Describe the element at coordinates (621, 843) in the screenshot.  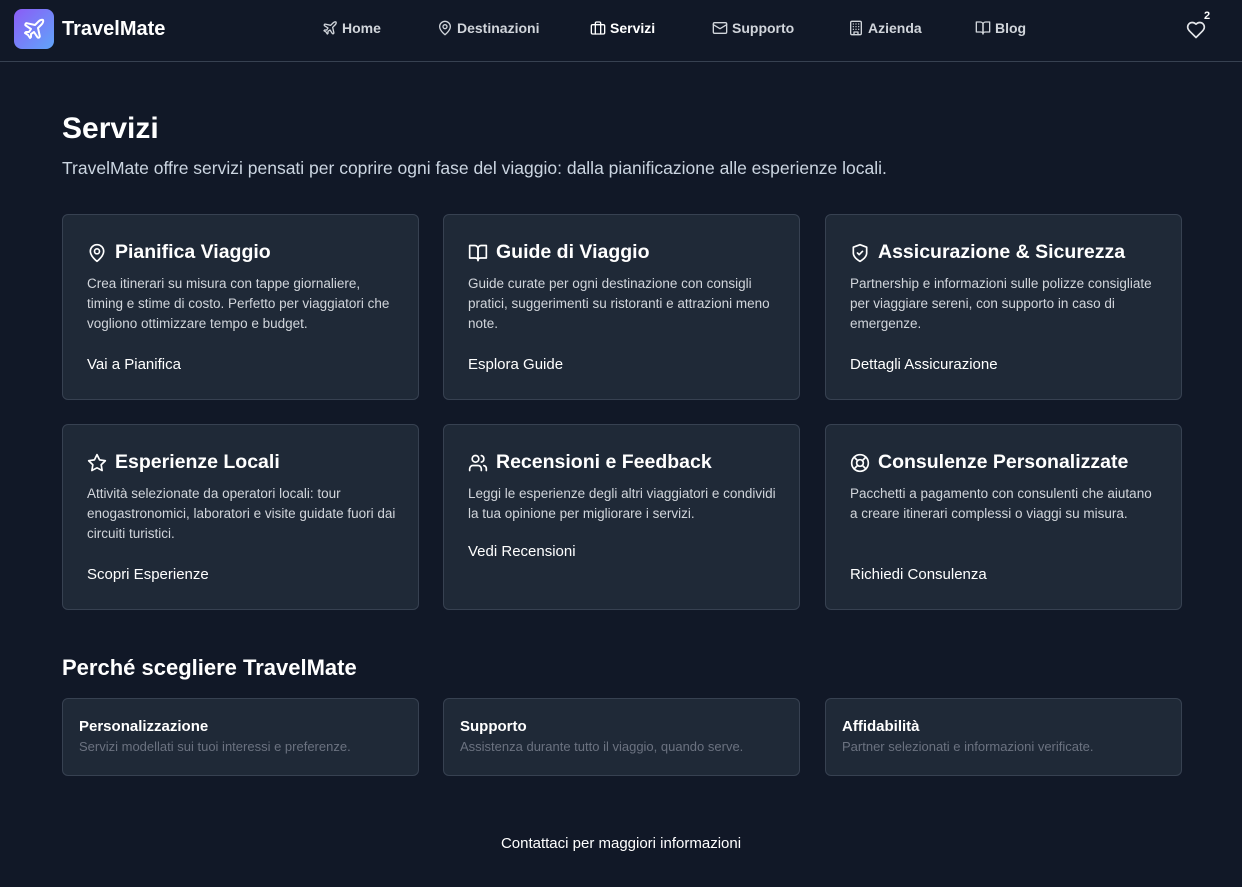
I see `contact-link: Contattaci per maggiori informazioni` at that location.